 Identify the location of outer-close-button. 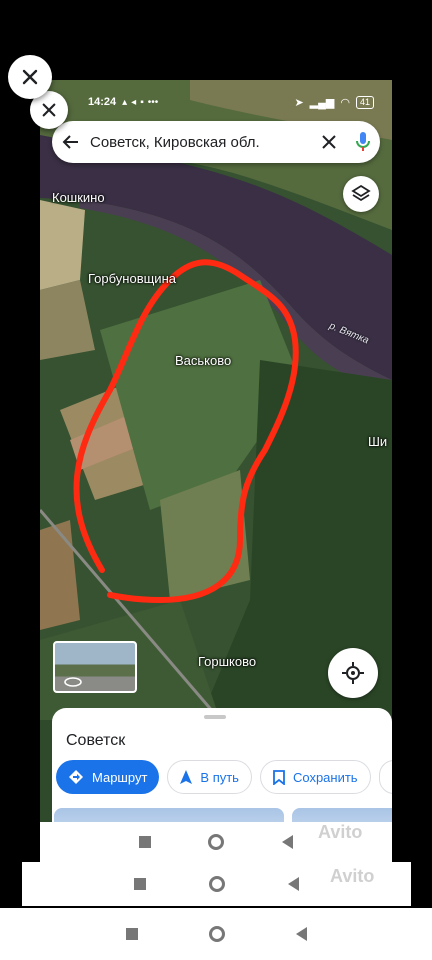
(30, 77).